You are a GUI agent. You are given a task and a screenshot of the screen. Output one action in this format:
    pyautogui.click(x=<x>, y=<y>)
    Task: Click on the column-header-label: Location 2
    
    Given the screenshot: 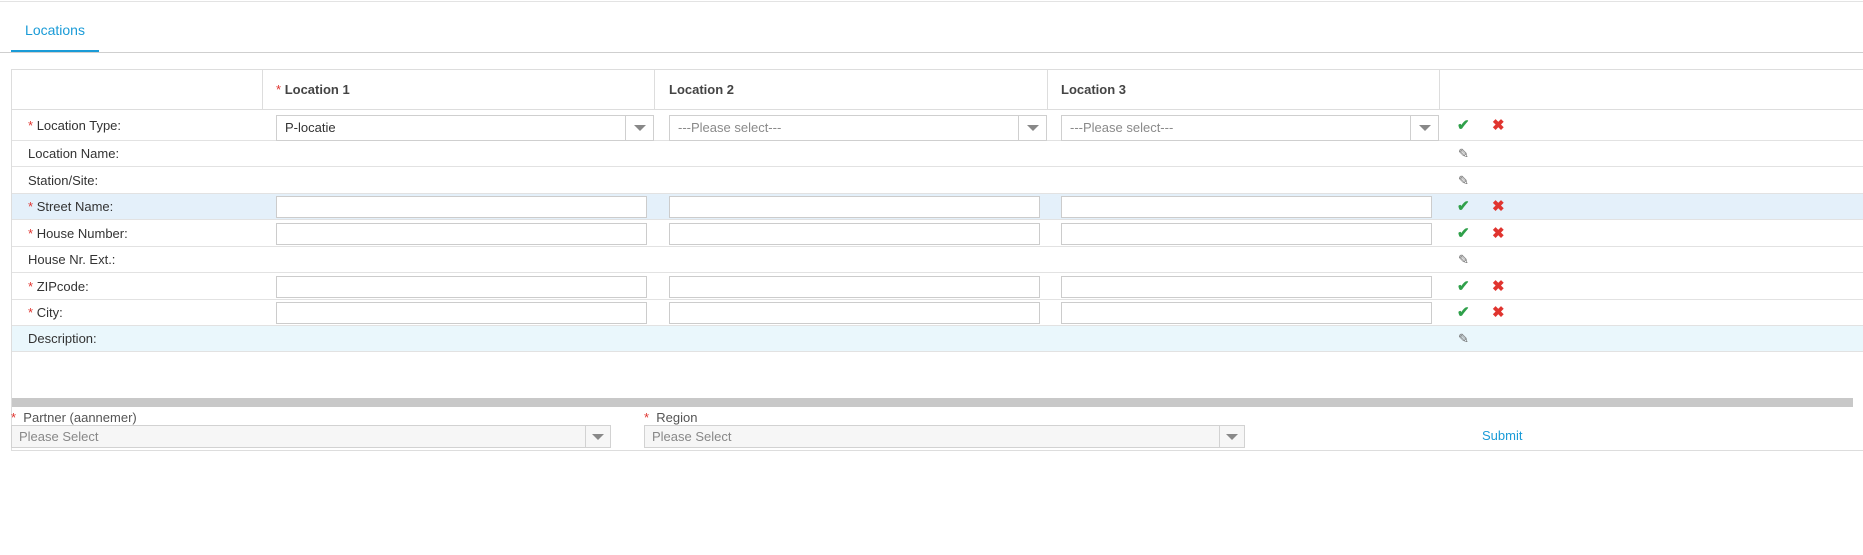 What is the action you would take?
    pyautogui.click(x=702, y=89)
    